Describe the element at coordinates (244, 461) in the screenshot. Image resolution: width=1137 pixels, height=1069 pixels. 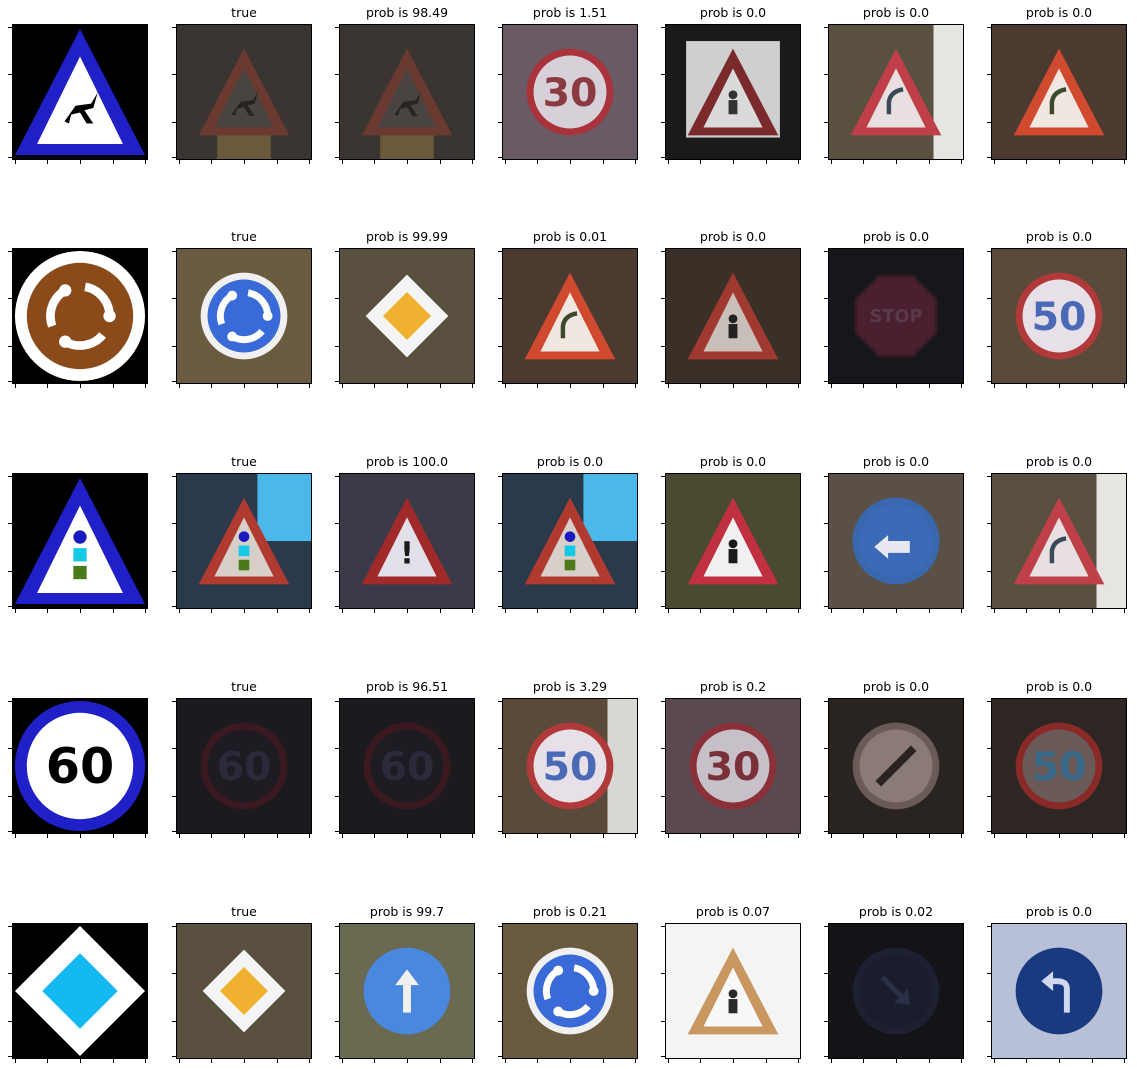
I see `panel-title: true` at that location.